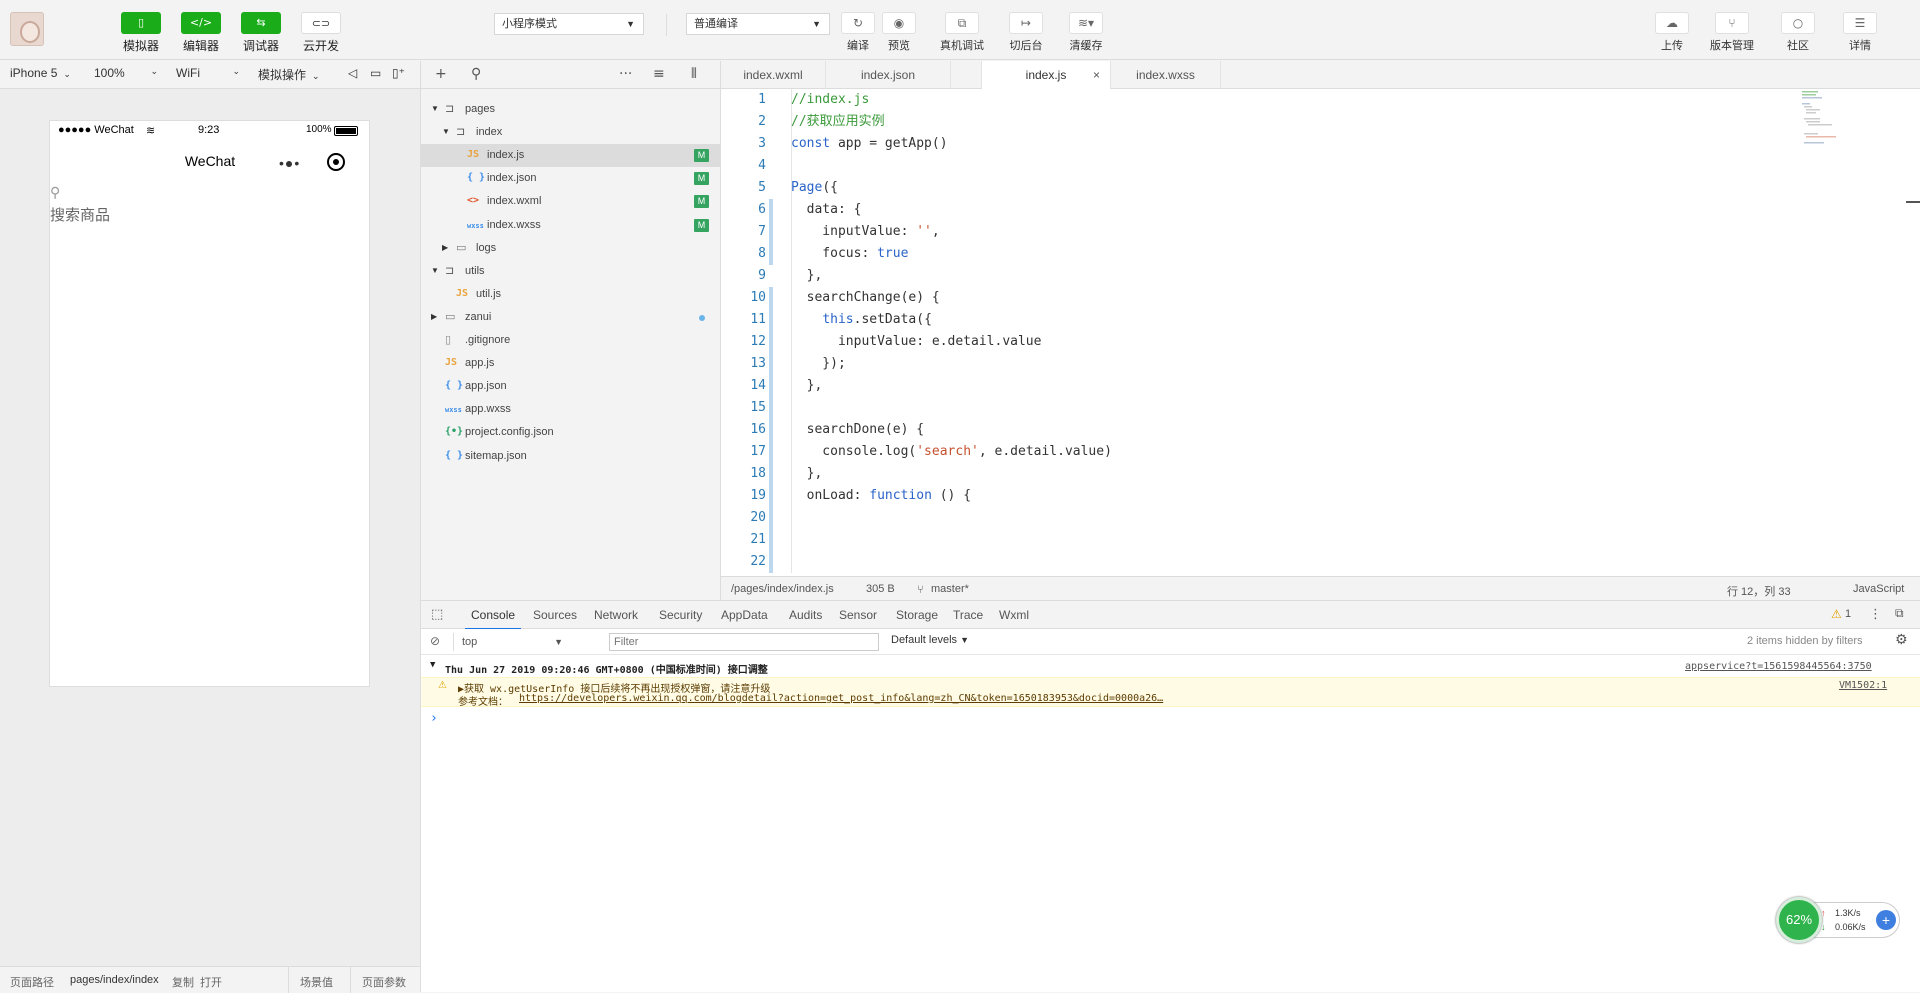 The width and height of the screenshot is (1920, 993). What do you see at coordinates (1320, 540) in the screenshot?
I see `code-line: 21` at bounding box center [1320, 540].